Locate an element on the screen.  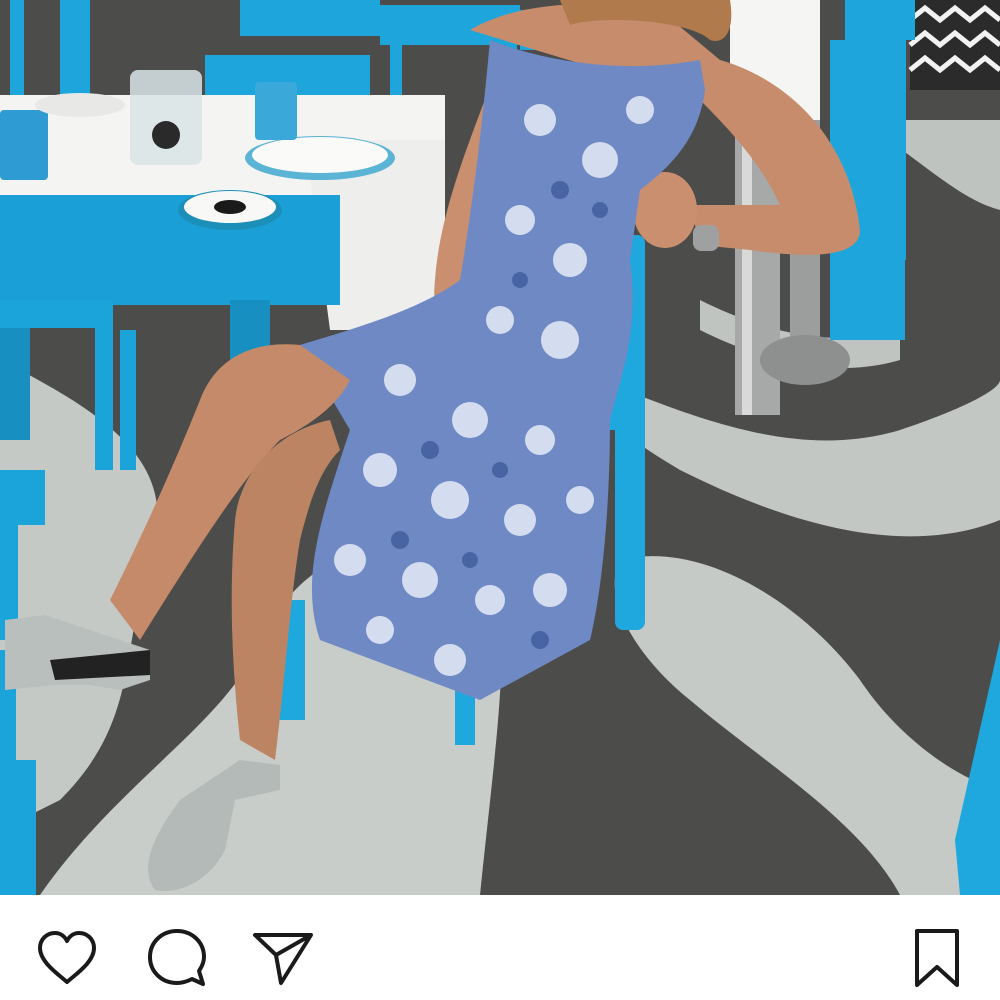
save-button is located at coordinates (937, 958).